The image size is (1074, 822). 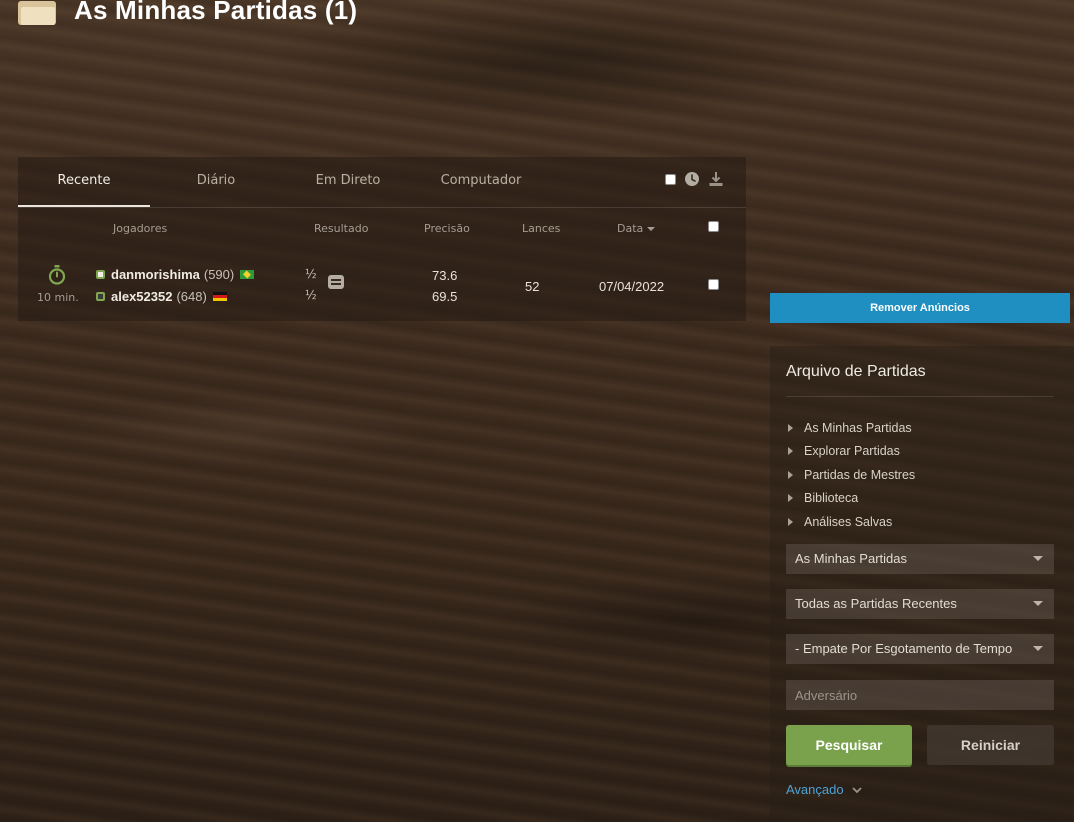 I want to click on result-select: - Empate Por Esgotamento de Tempo, so click(x=920, y=649).